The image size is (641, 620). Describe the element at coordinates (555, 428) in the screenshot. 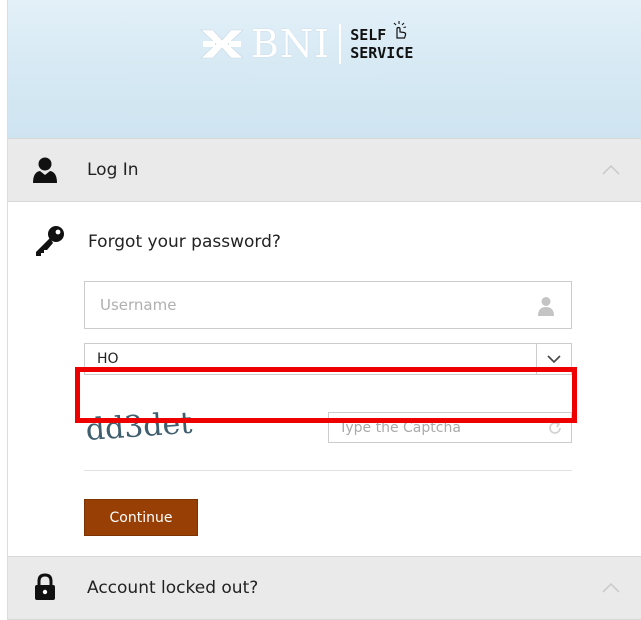

I see `refresh-icon` at that location.